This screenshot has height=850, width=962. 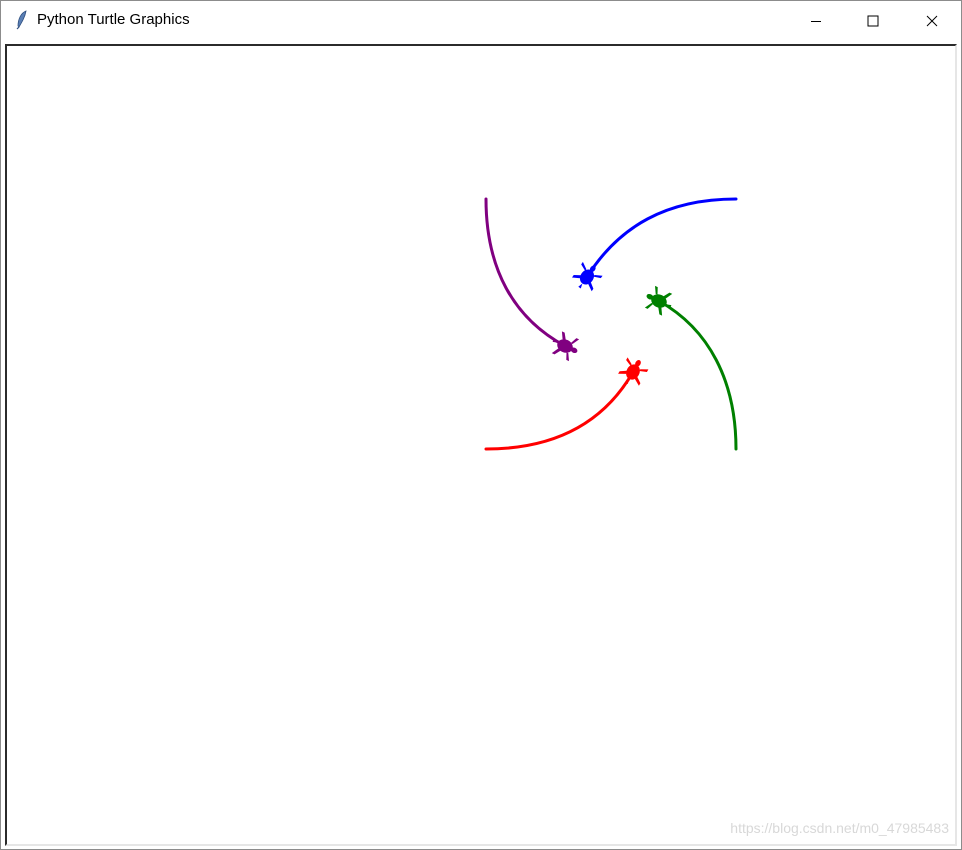 I want to click on red-turtle, so click(x=633, y=372).